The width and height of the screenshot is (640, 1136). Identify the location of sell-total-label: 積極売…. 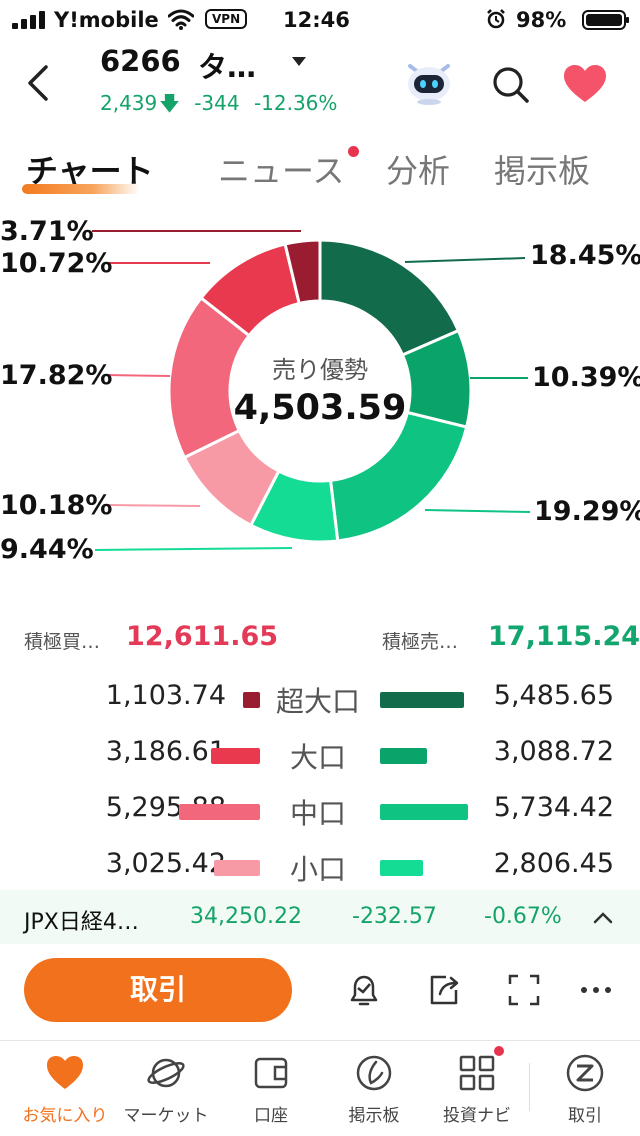
(420, 642).